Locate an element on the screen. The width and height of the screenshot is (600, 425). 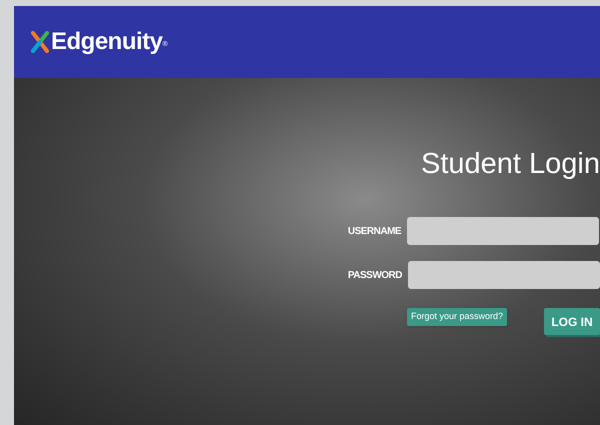
login-title: Student Login is located at coordinates (510, 164).